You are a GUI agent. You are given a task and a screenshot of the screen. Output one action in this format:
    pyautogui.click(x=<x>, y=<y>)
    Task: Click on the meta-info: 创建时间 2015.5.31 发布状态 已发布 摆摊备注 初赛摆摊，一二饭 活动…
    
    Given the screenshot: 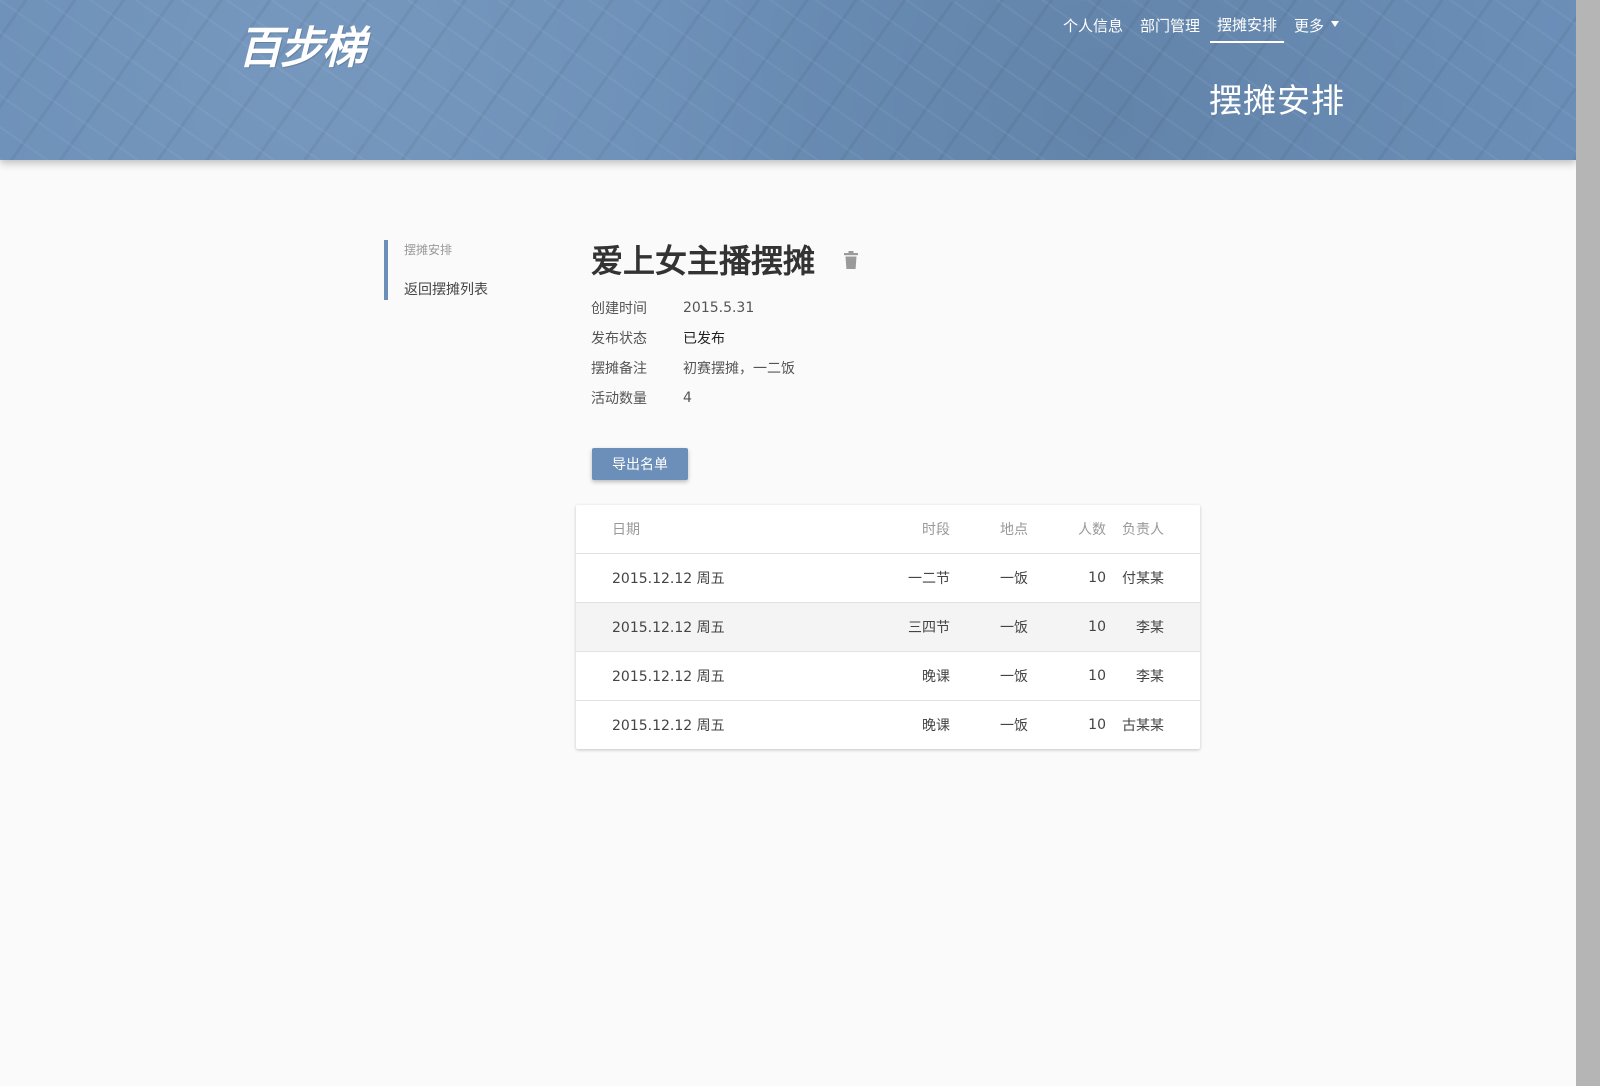 What is the action you would take?
    pyautogui.click(x=693, y=353)
    